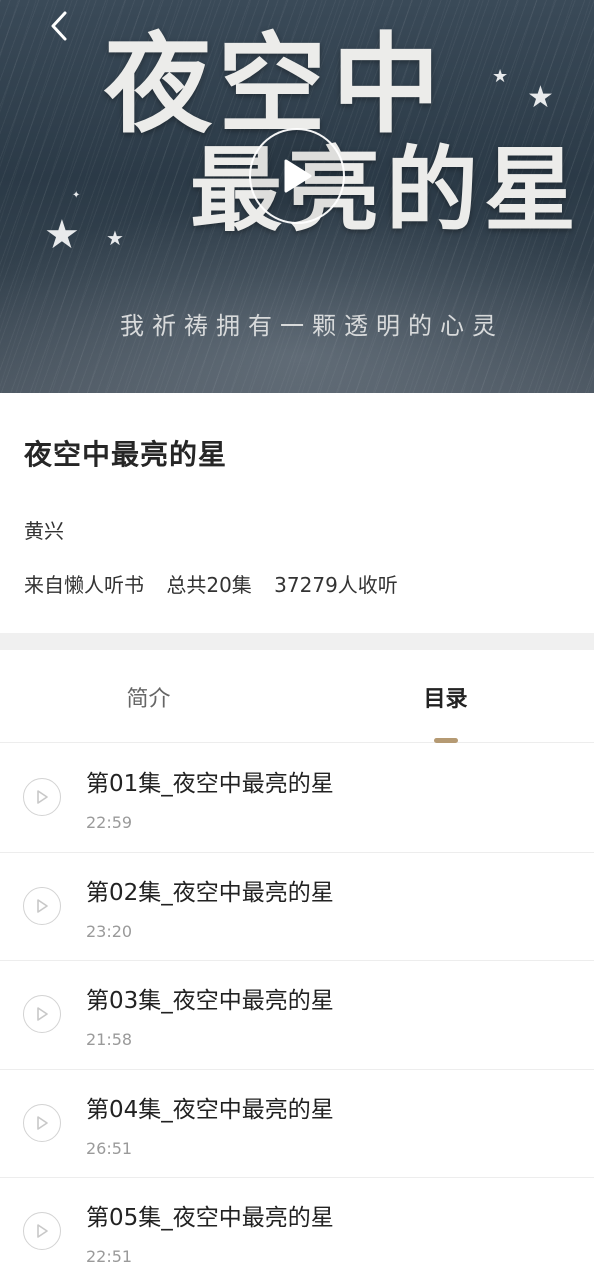 The height and width of the screenshot is (1287, 594). I want to click on episode-duration: 26:51, so click(109, 1148).